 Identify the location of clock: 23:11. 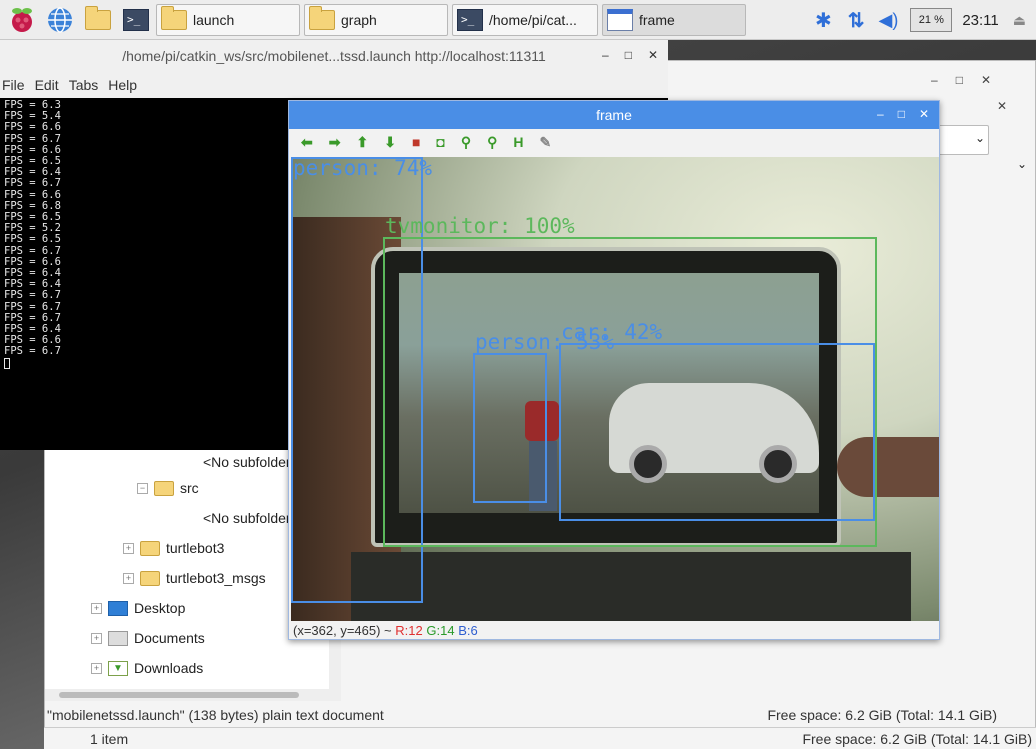
(980, 20).